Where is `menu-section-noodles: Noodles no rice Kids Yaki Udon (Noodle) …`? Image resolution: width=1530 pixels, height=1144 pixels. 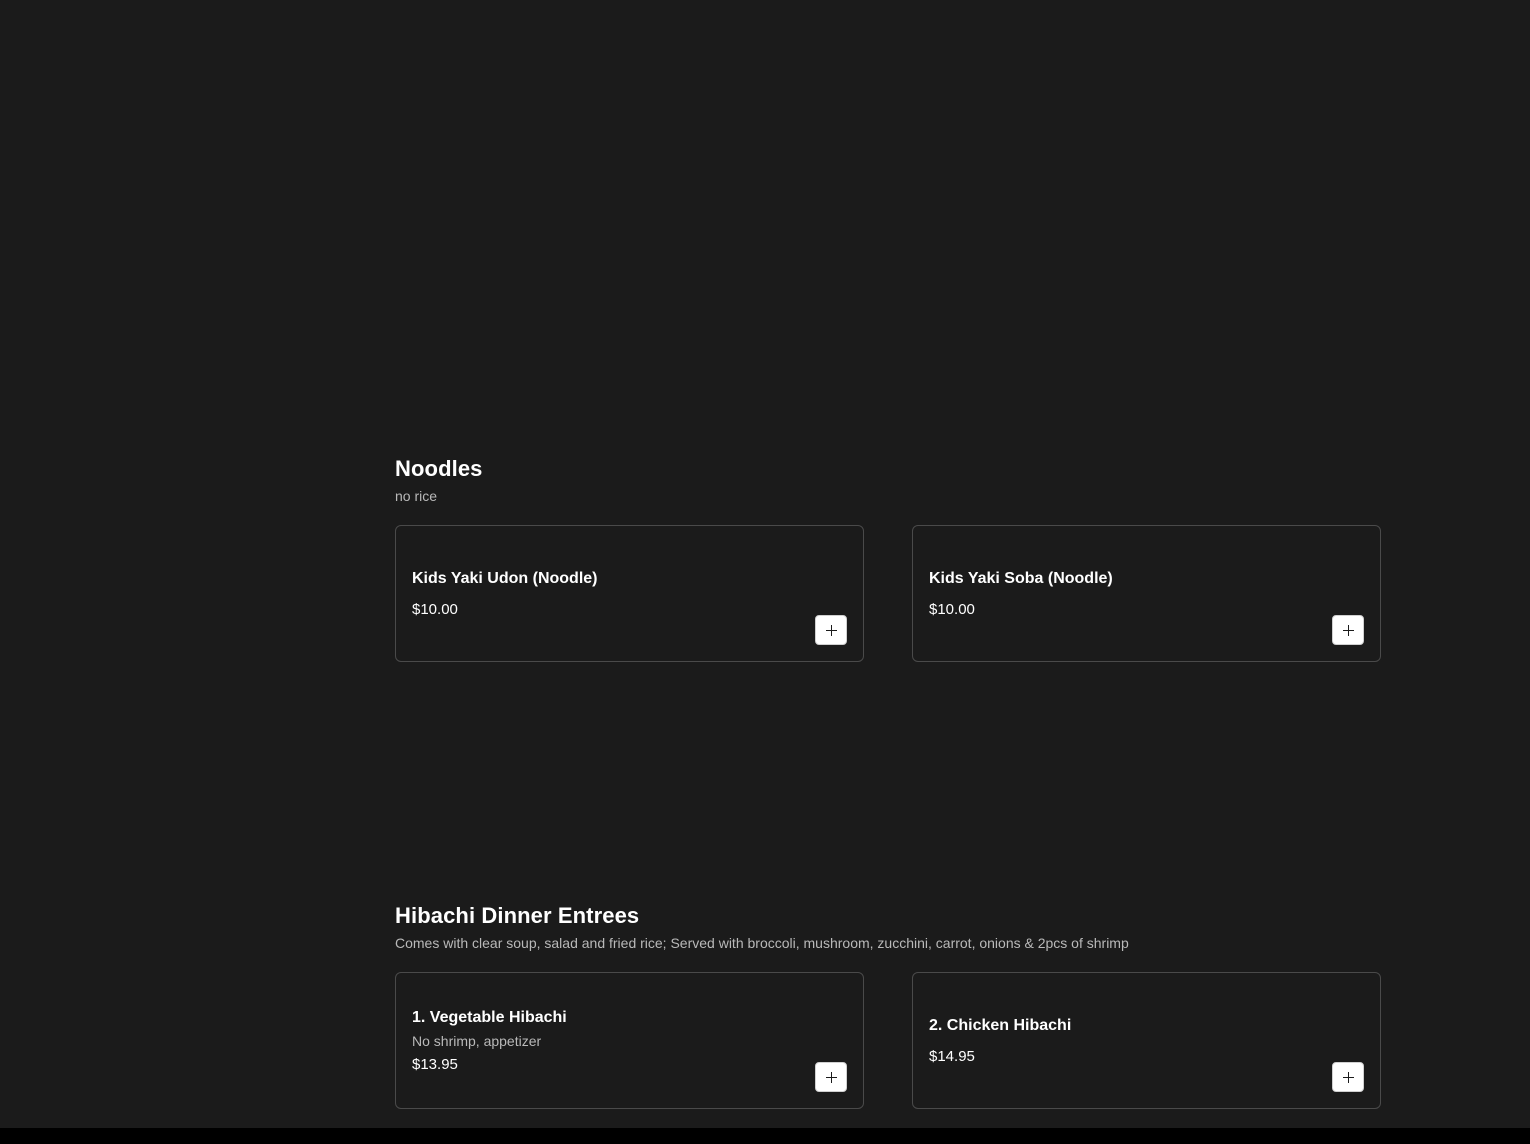 menu-section-noodles: Noodles no rice Kids Yaki Udon (Noodle) … is located at coordinates (888, 558).